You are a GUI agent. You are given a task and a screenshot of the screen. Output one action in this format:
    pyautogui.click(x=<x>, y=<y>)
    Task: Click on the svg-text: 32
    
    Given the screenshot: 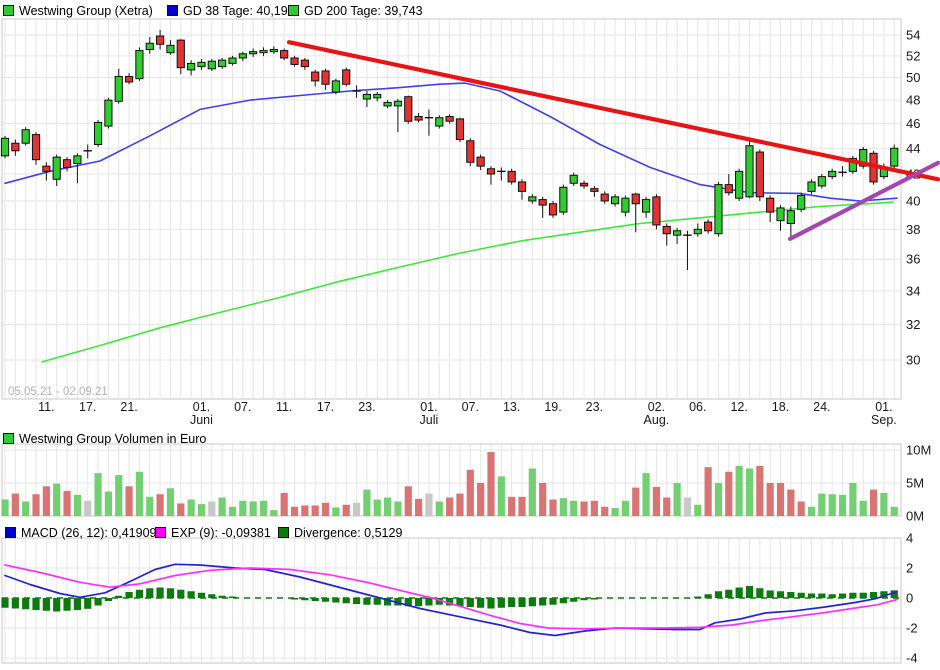 What is the action you would take?
    pyautogui.click(x=913, y=324)
    